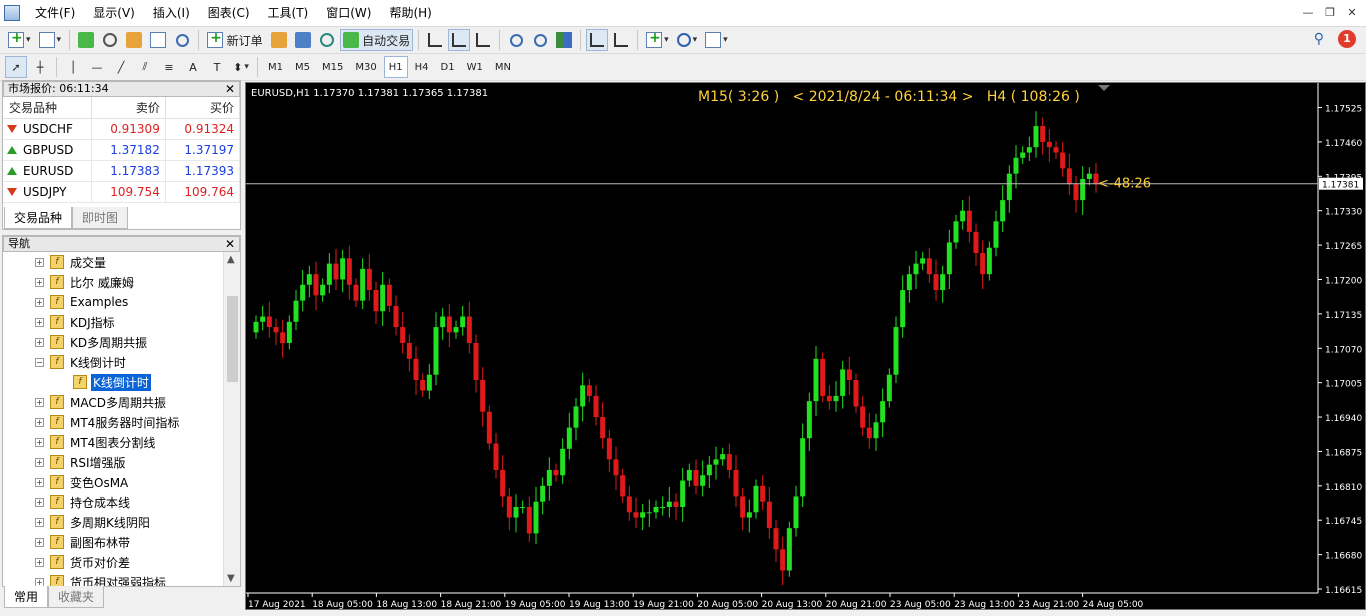 The height and width of the screenshot is (616, 1366). What do you see at coordinates (231, 578) in the screenshot?
I see `scroll-down-icon: ▼` at bounding box center [231, 578].